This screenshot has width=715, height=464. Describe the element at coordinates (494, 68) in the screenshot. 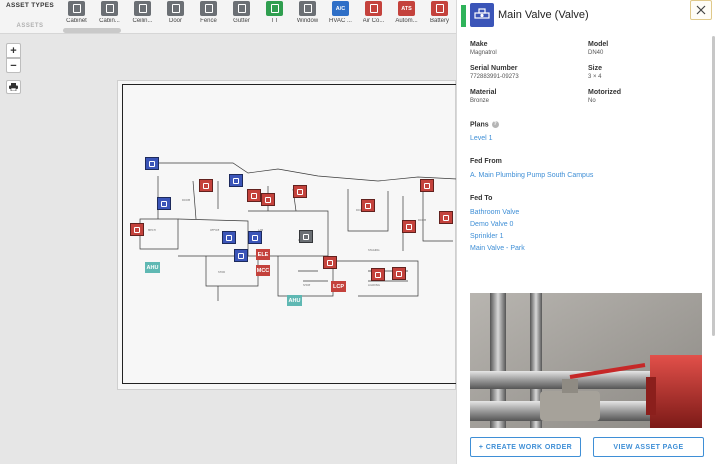

I see `field-label: Serial Number` at that location.